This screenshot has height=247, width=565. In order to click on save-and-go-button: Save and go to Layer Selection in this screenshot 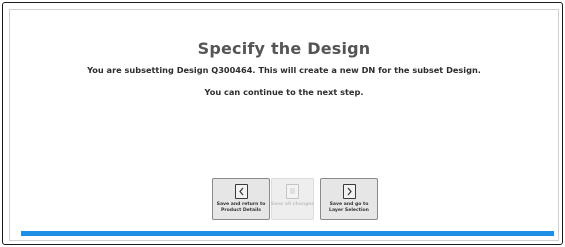, I will do `click(349, 199)`.